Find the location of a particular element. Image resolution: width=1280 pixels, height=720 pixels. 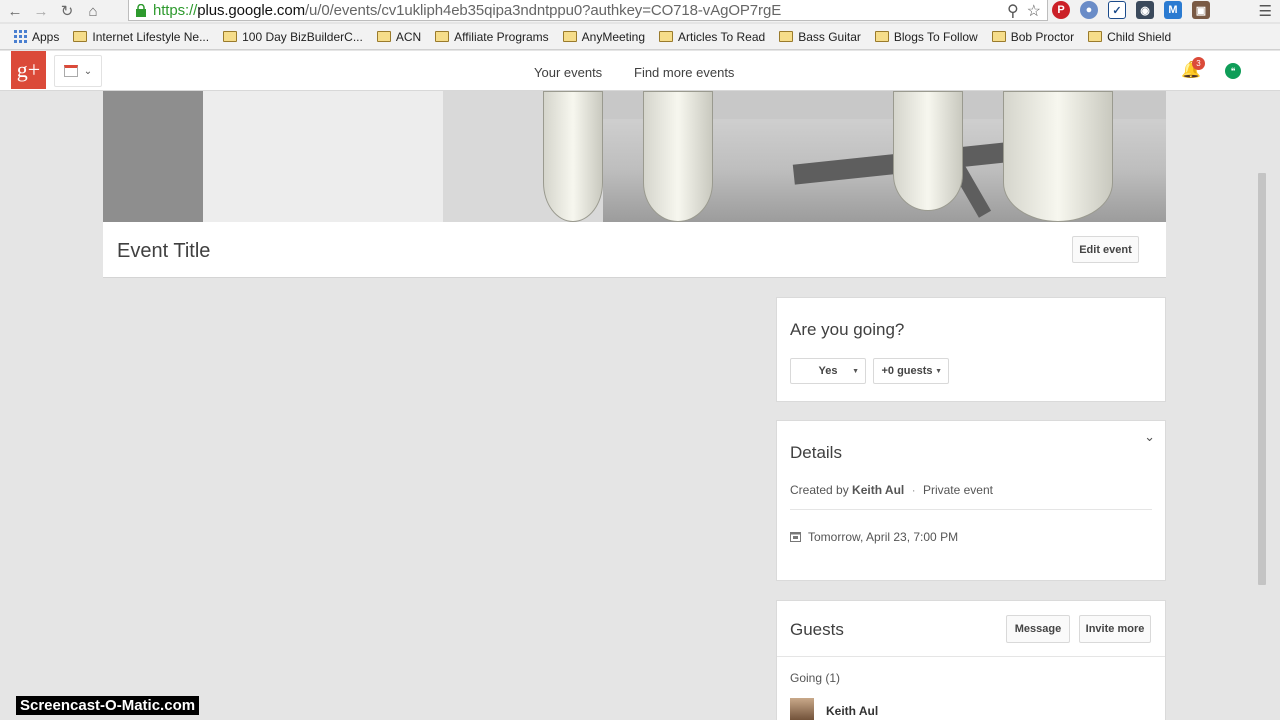

bookmark-folder: Bob Proctor is located at coordinates (1033, 36).